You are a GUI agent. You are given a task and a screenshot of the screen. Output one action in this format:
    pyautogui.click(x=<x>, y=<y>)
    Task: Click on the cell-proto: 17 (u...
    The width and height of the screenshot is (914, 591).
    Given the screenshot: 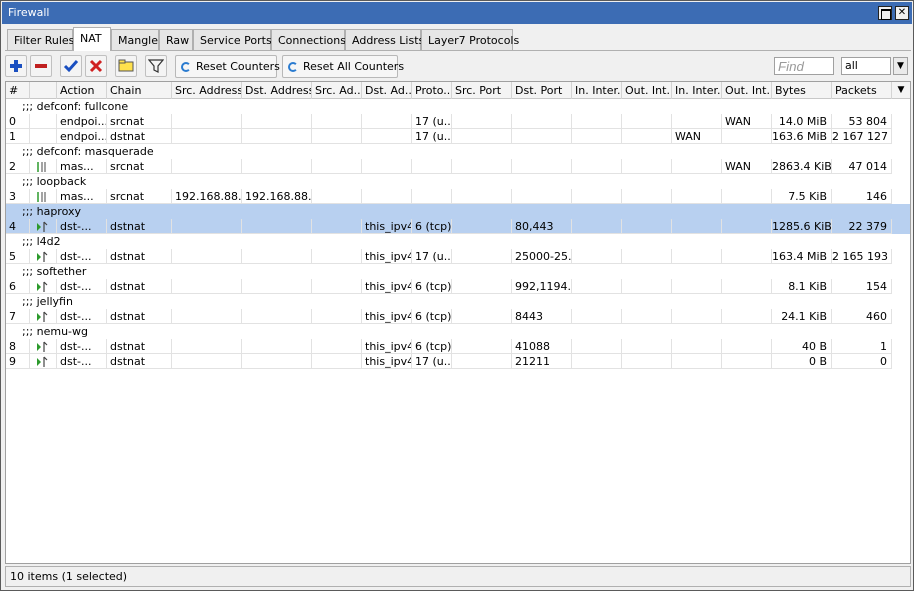 What is the action you would take?
    pyautogui.click(x=432, y=361)
    